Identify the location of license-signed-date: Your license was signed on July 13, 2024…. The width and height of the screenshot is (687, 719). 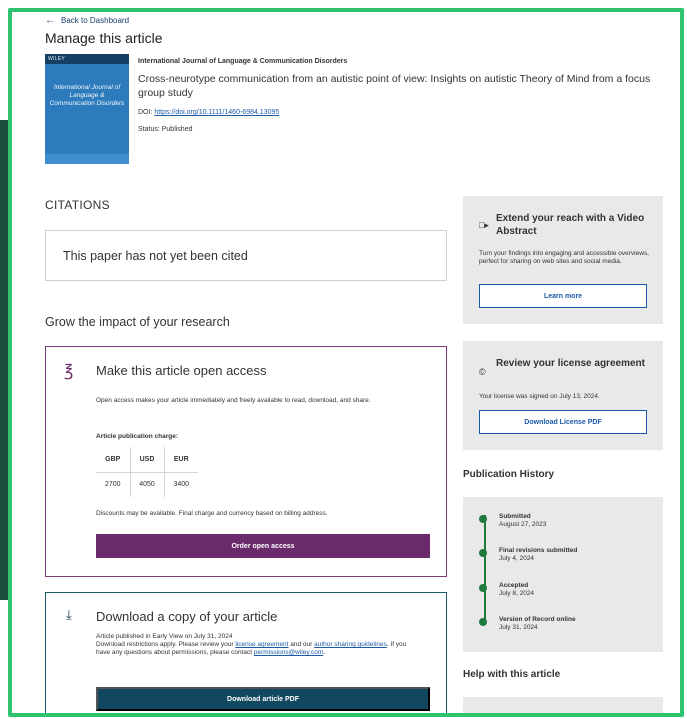
(539, 396).